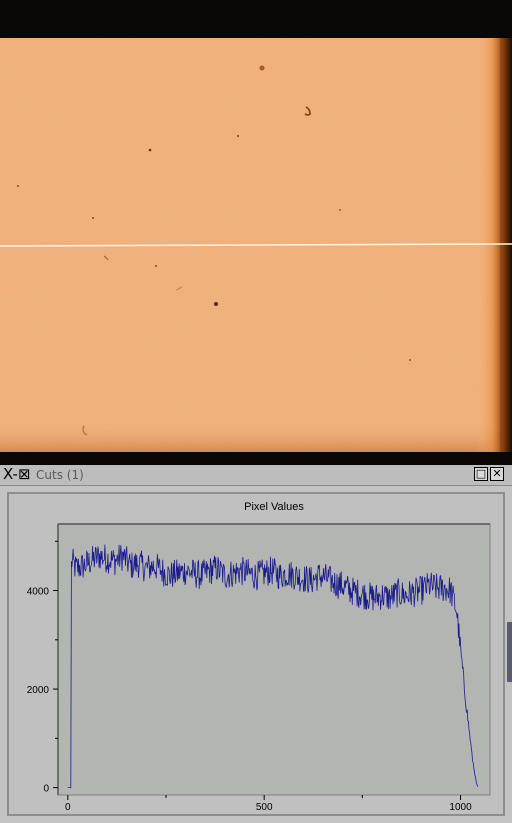 This screenshot has height=823, width=512. What do you see at coordinates (256, 19) in the screenshot?
I see `image-top-dark-band` at bounding box center [256, 19].